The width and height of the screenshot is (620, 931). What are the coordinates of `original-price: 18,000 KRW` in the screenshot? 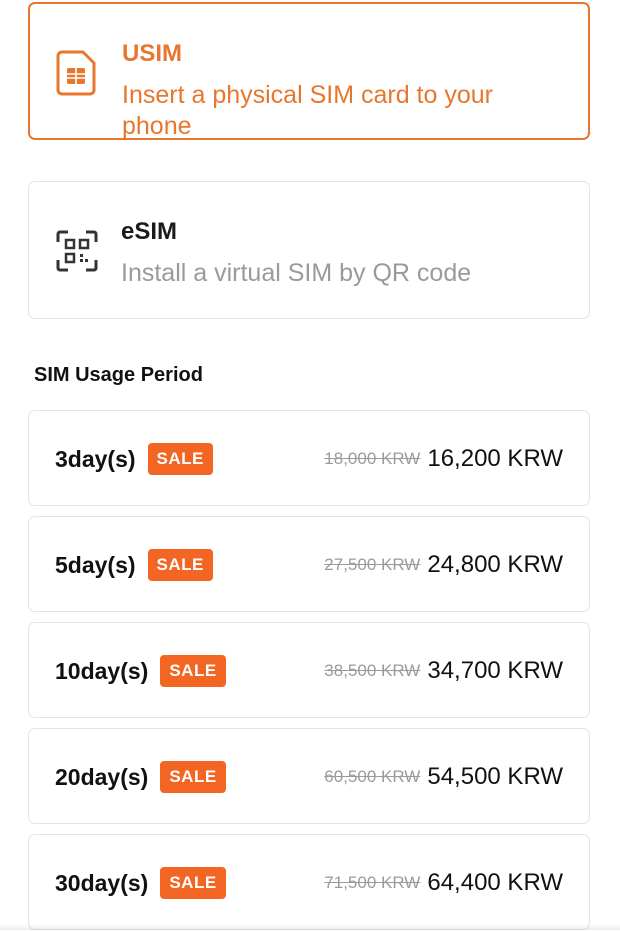 It's located at (372, 458).